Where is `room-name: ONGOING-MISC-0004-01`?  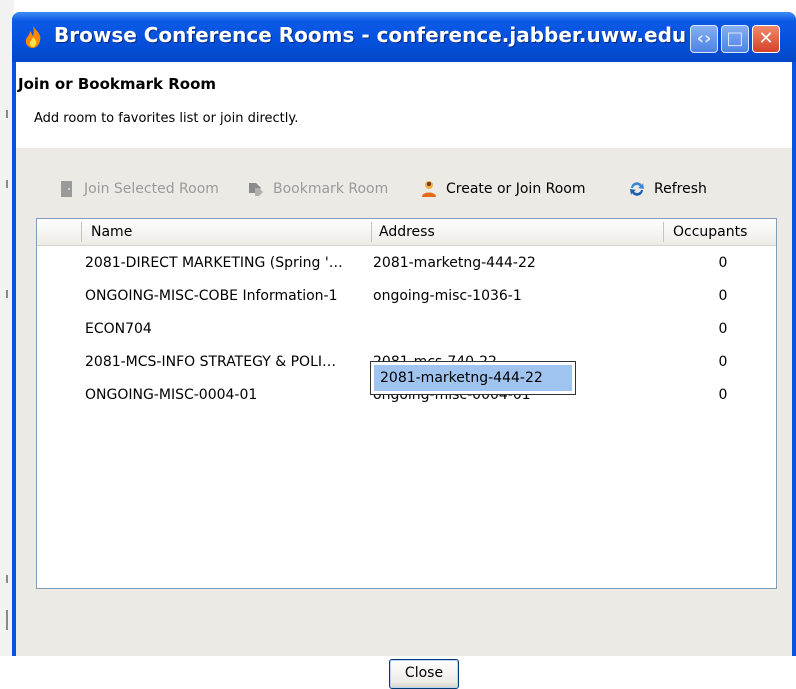
room-name: ONGOING-MISC-0004-01 is located at coordinates (171, 395).